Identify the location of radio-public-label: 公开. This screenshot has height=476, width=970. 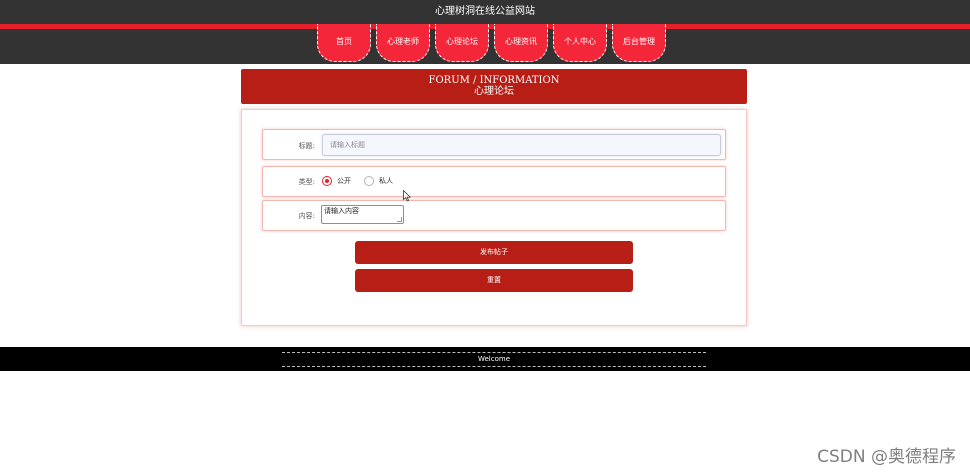
(344, 181).